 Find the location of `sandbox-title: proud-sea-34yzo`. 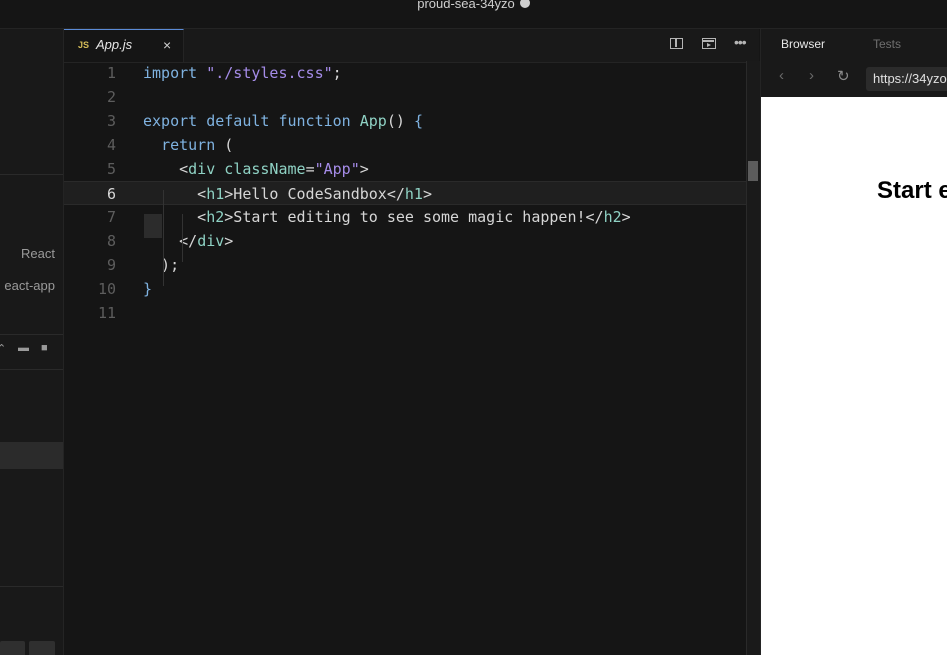

sandbox-title: proud-sea-34yzo is located at coordinates (473, 5).